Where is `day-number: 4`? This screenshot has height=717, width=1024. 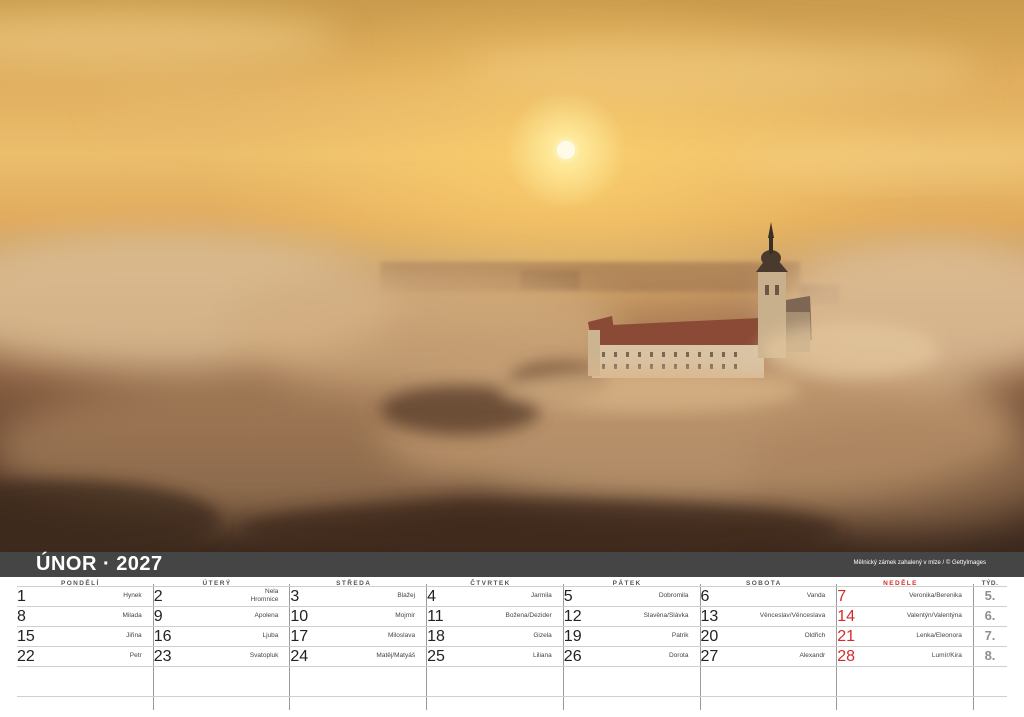
day-number: 4 is located at coordinates (431, 596).